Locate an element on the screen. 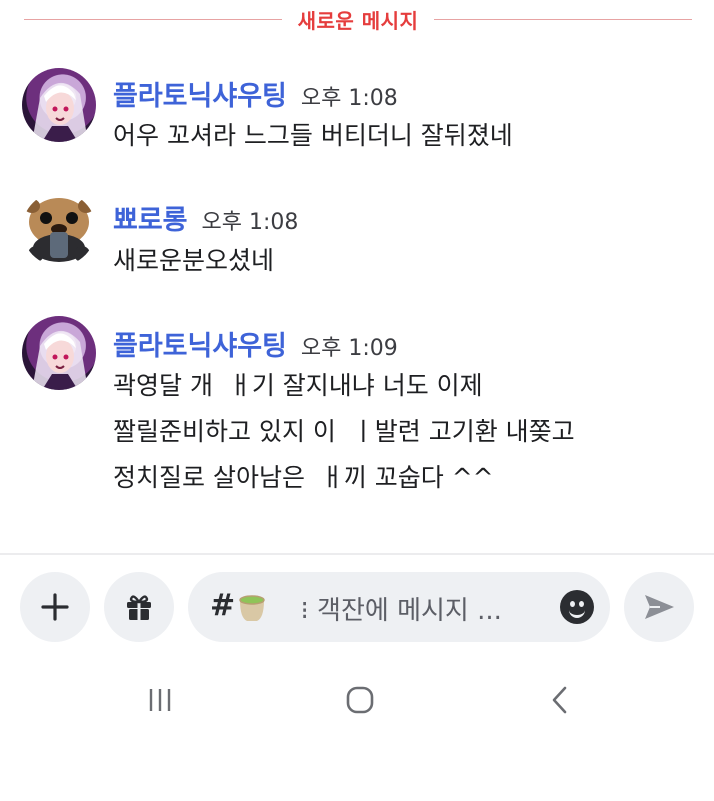  send-button is located at coordinates (659, 607).